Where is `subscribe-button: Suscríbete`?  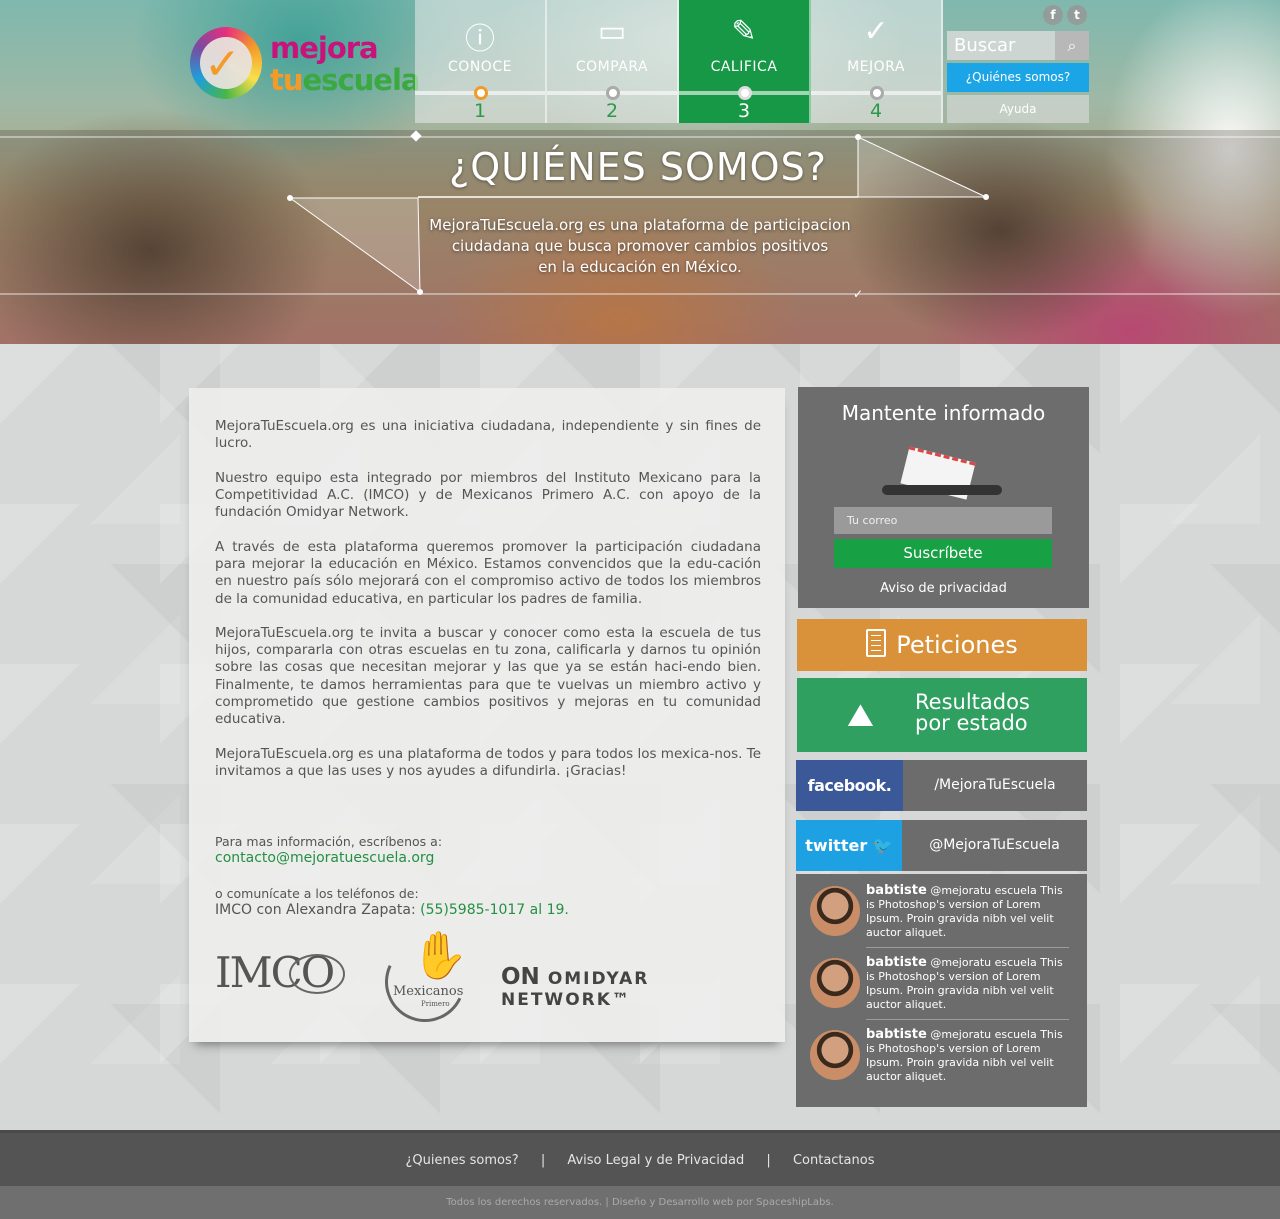 subscribe-button: Suscríbete is located at coordinates (943, 553).